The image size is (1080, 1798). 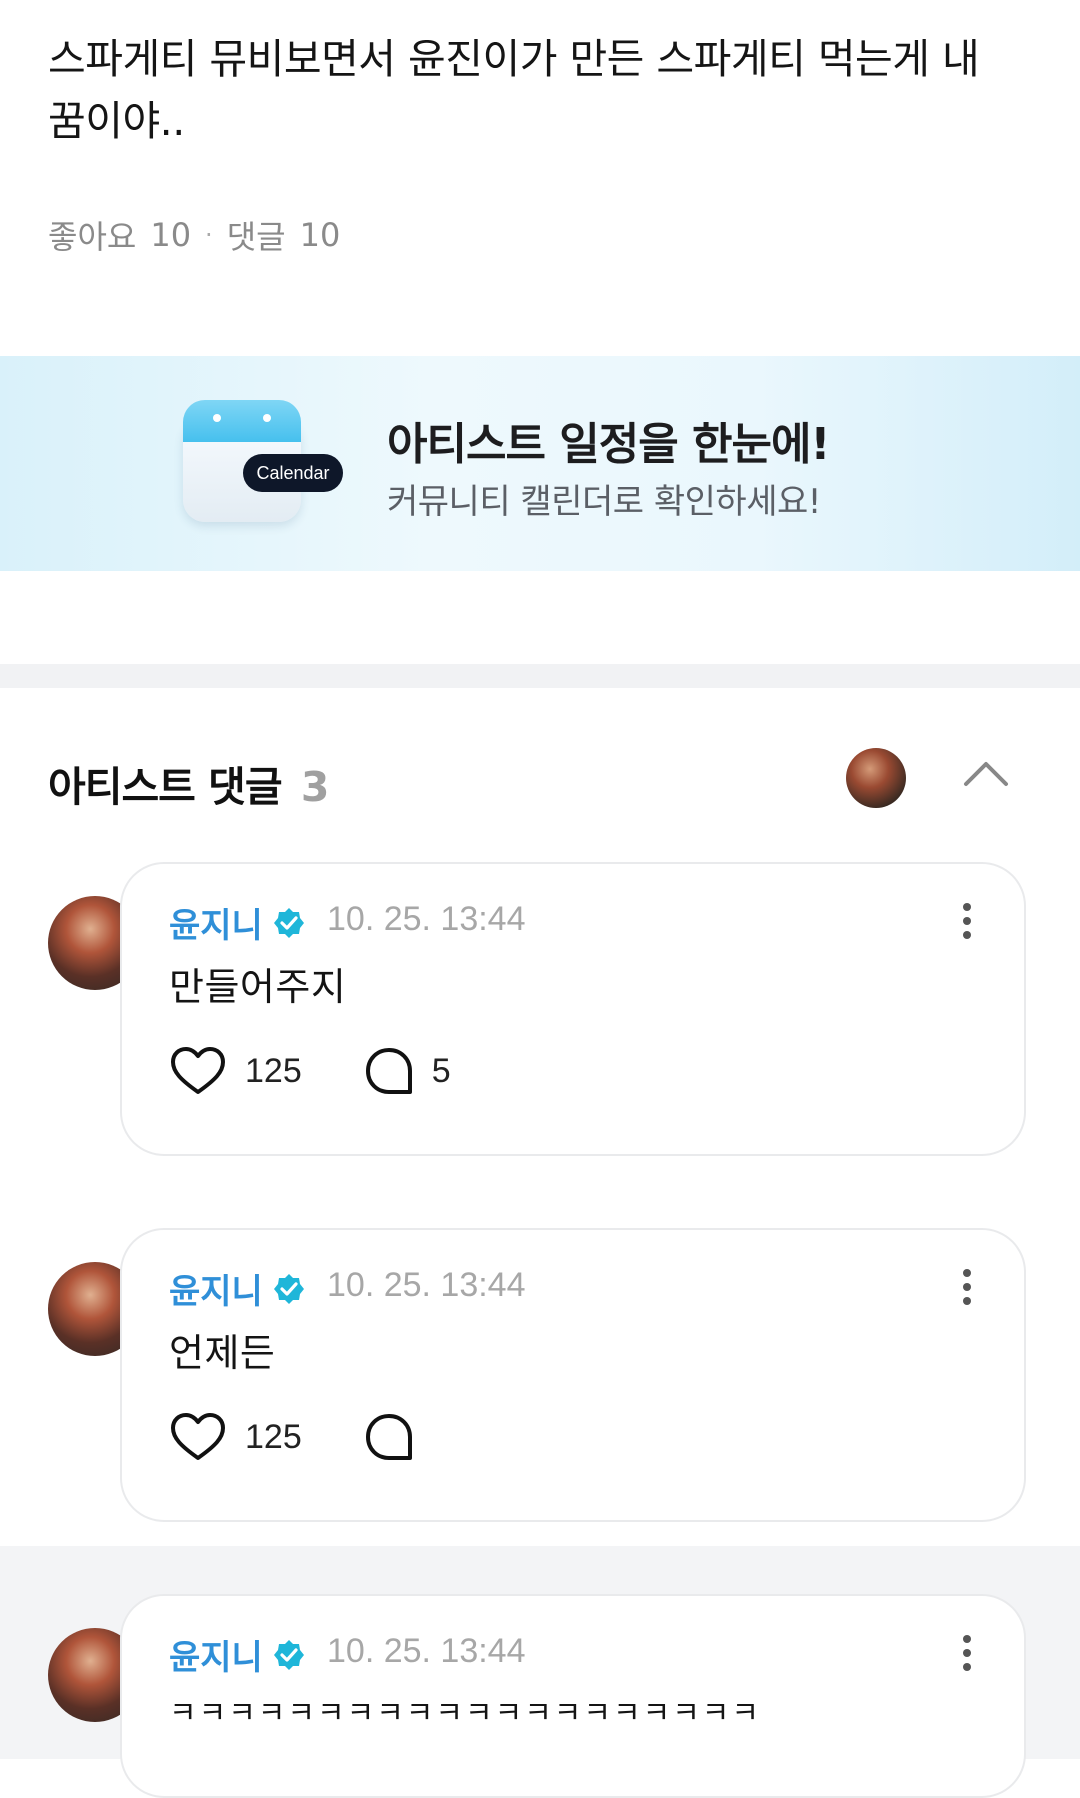 I want to click on comment-text: 언제든, so click(x=222, y=1353).